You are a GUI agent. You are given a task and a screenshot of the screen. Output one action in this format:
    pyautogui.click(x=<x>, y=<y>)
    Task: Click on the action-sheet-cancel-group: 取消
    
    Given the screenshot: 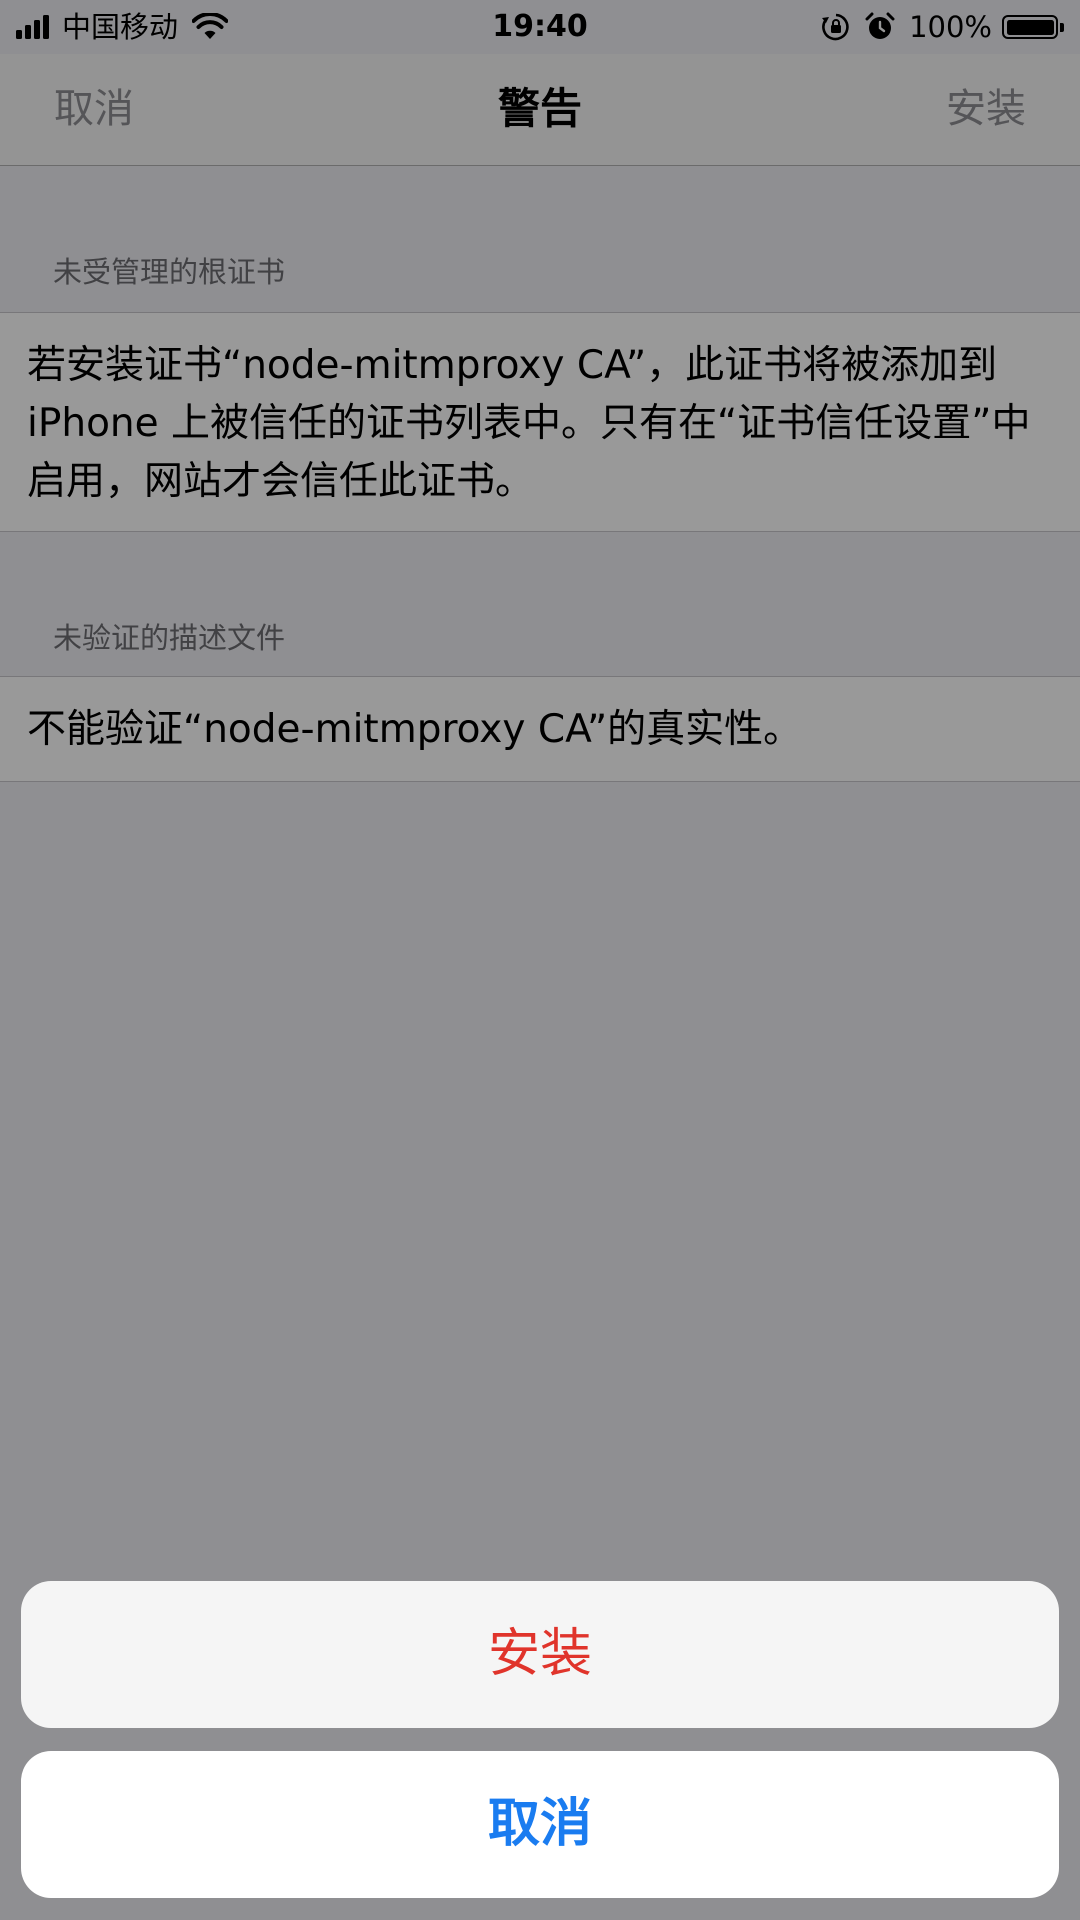 What is the action you would take?
    pyautogui.click(x=540, y=1824)
    